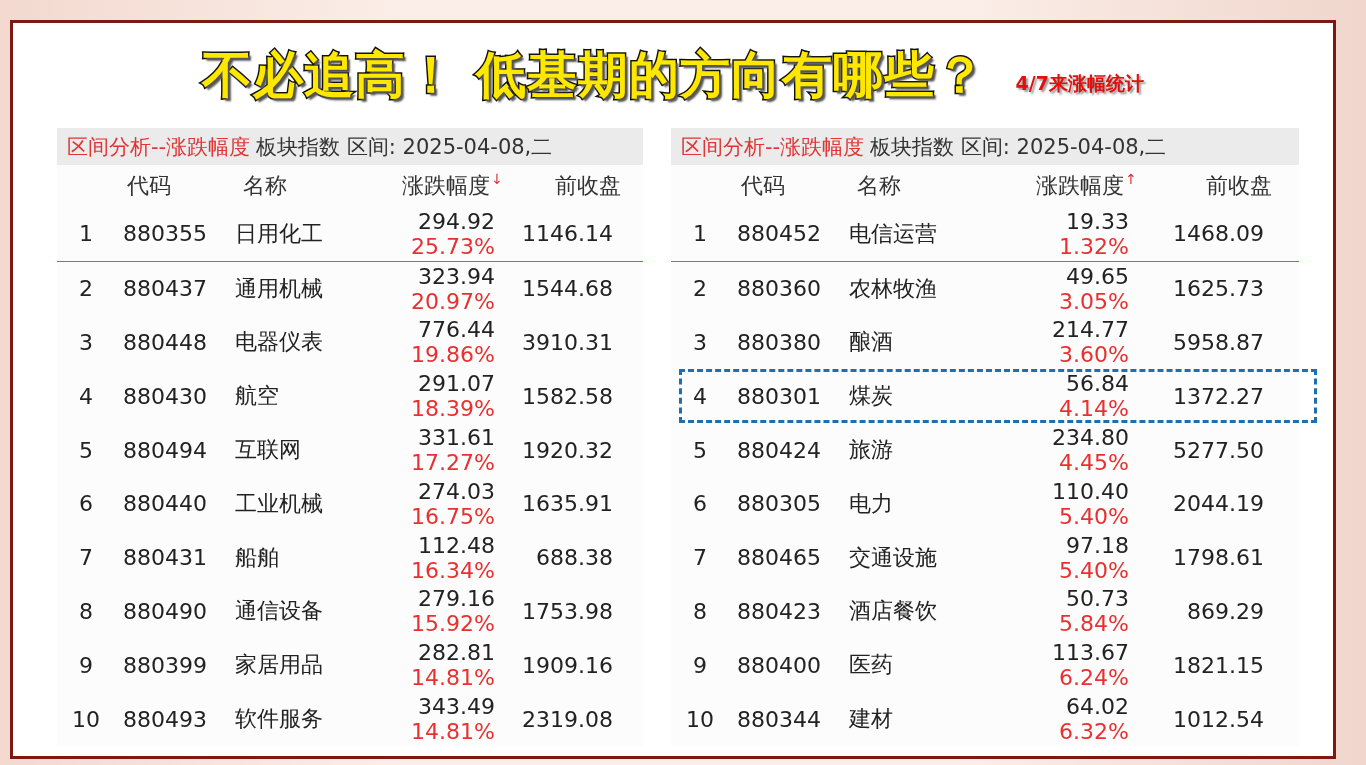 The height and width of the screenshot is (765, 1366). I want to click on column-header: 涨跌幅度↓, so click(443, 186).